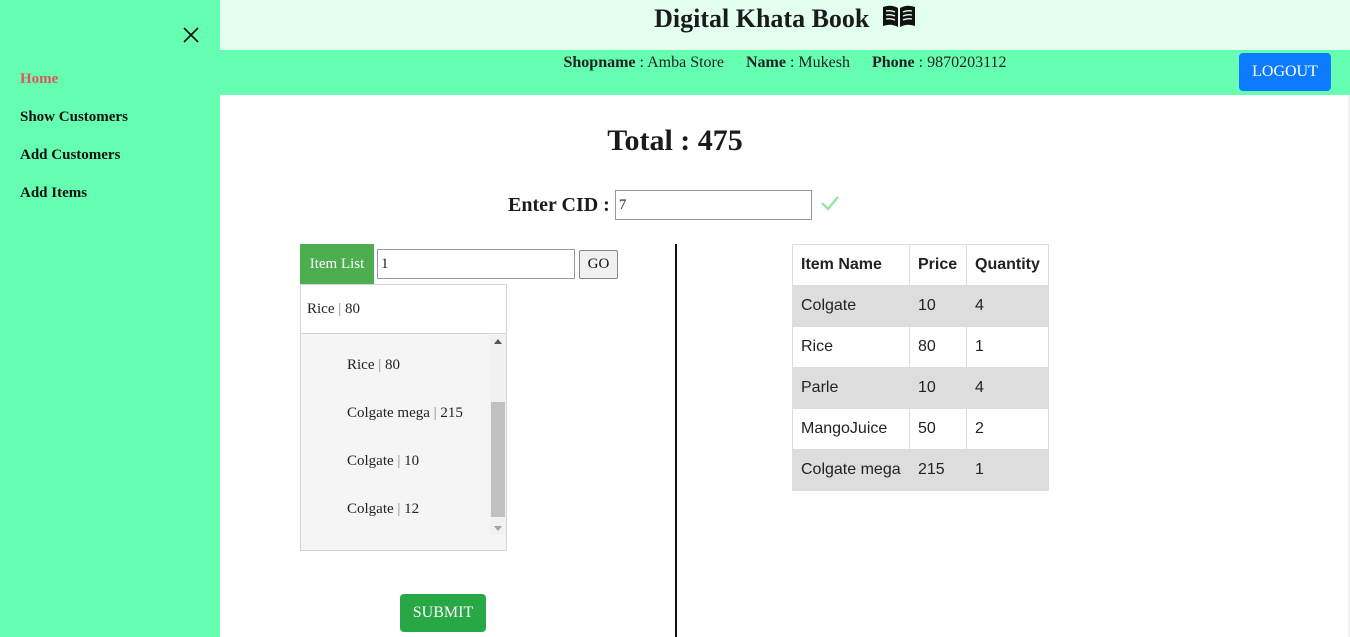 This screenshot has height=637, width=1350. I want to click on sidebar-item-home: Home, so click(74, 89).